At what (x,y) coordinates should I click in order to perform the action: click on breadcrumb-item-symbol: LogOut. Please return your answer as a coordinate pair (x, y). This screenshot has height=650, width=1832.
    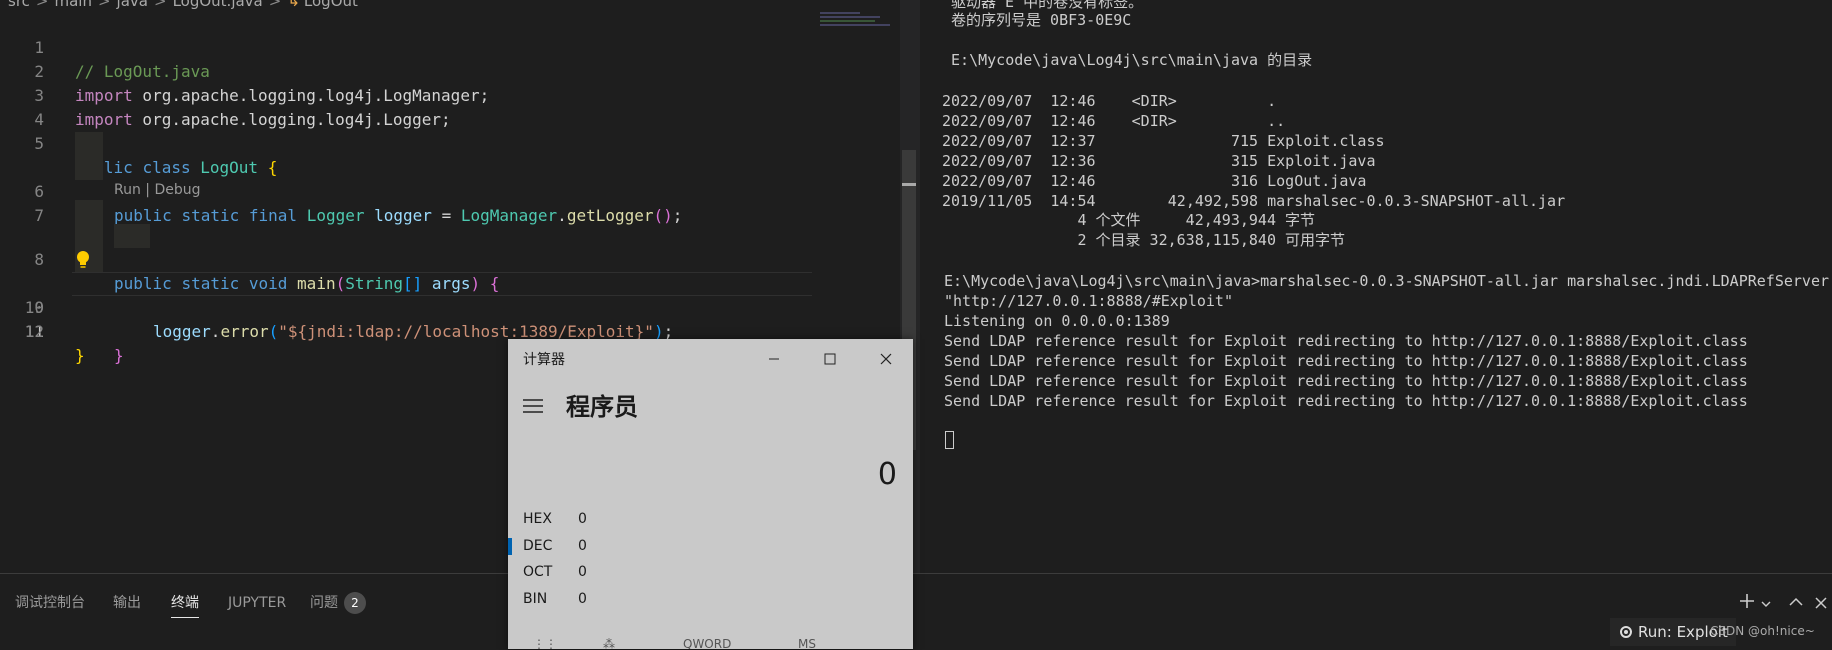
    Looking at the image, I should click on (331, 5).